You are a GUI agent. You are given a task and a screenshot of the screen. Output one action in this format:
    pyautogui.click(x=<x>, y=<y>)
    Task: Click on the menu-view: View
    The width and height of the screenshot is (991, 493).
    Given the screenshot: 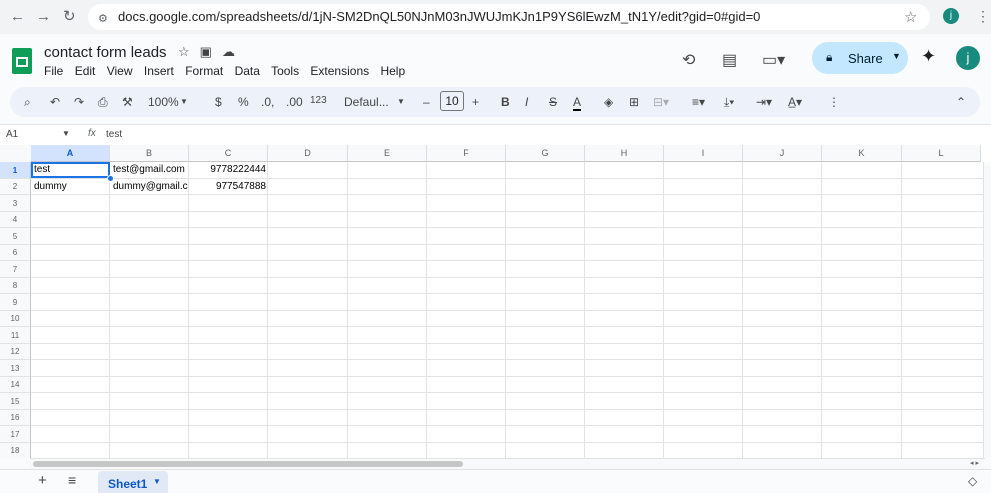 What is the action you would take?
    pyautogui.click(x=120, y=71)
    